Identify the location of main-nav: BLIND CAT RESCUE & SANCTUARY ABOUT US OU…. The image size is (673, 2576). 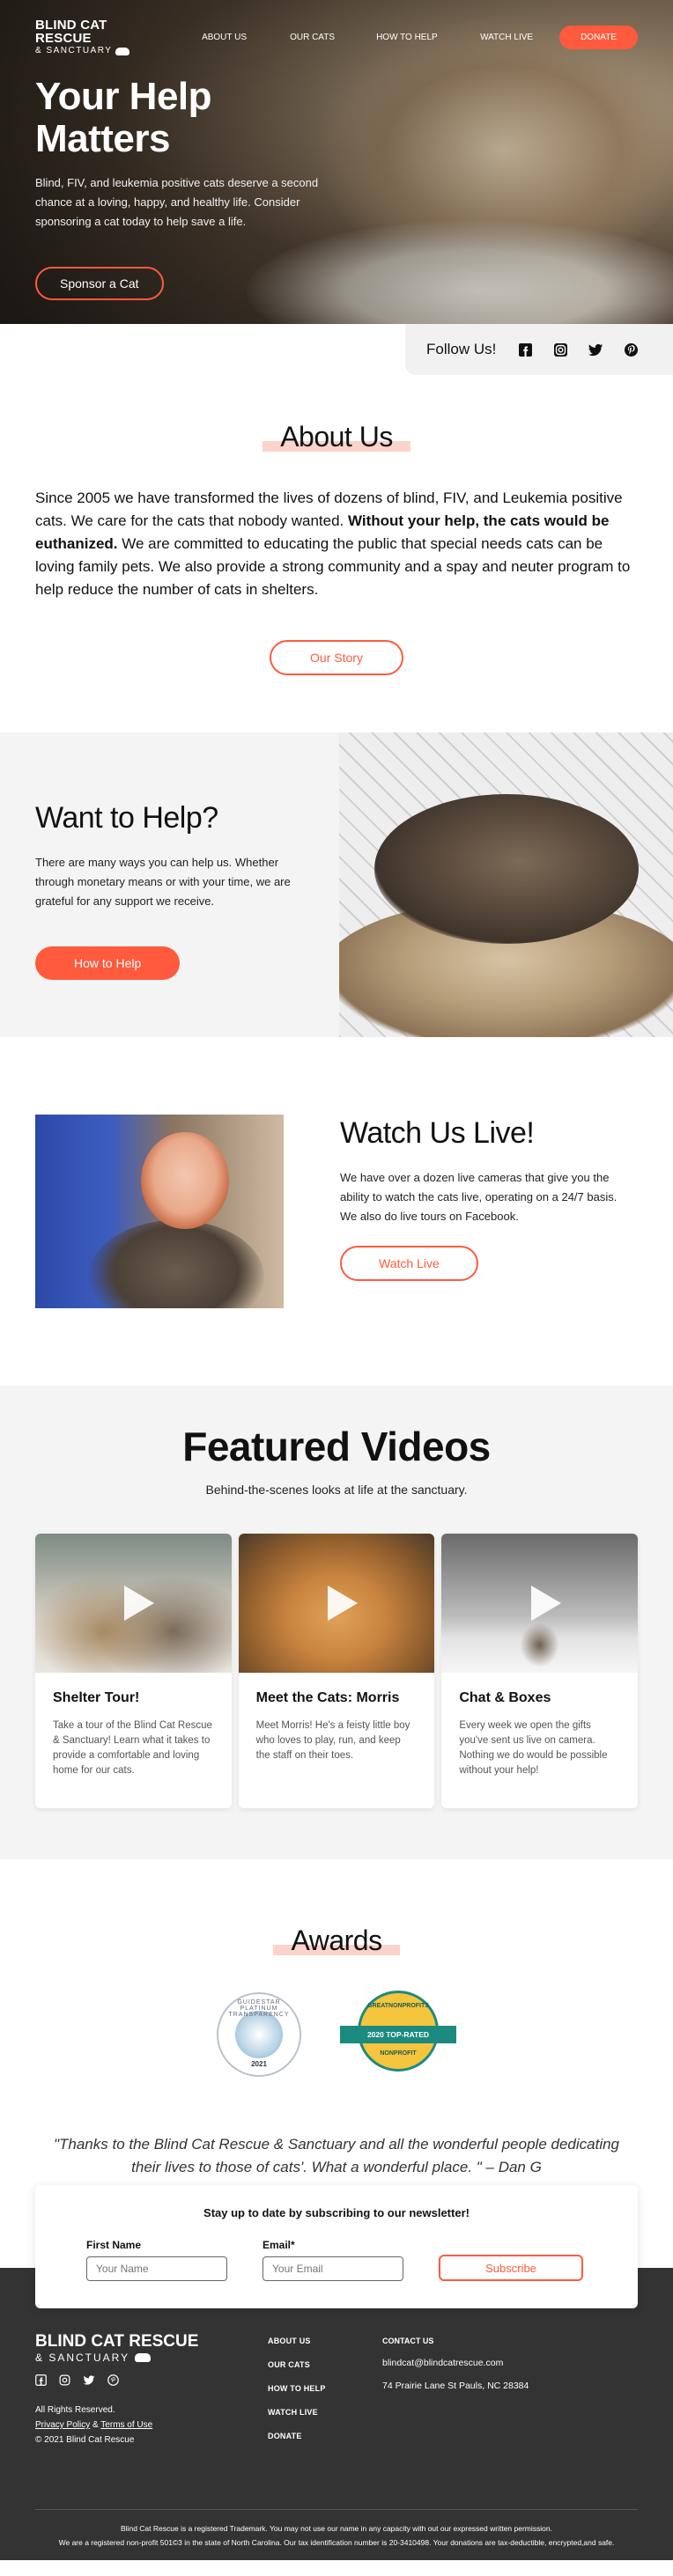
(336, 36).